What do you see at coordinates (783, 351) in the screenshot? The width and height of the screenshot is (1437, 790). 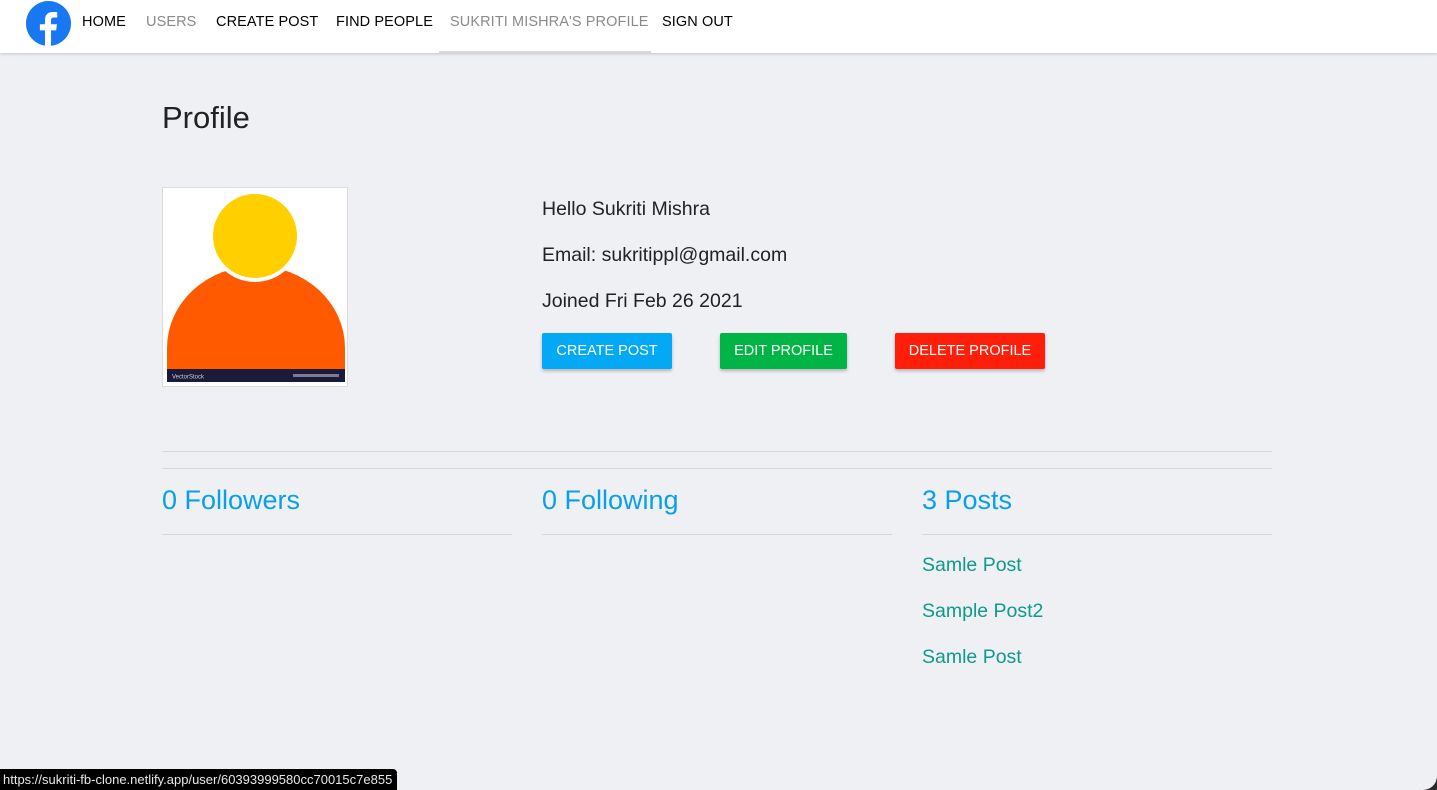 I see `edit-profile-button: EDIT PROFILE` at bounding box center [783, 351].